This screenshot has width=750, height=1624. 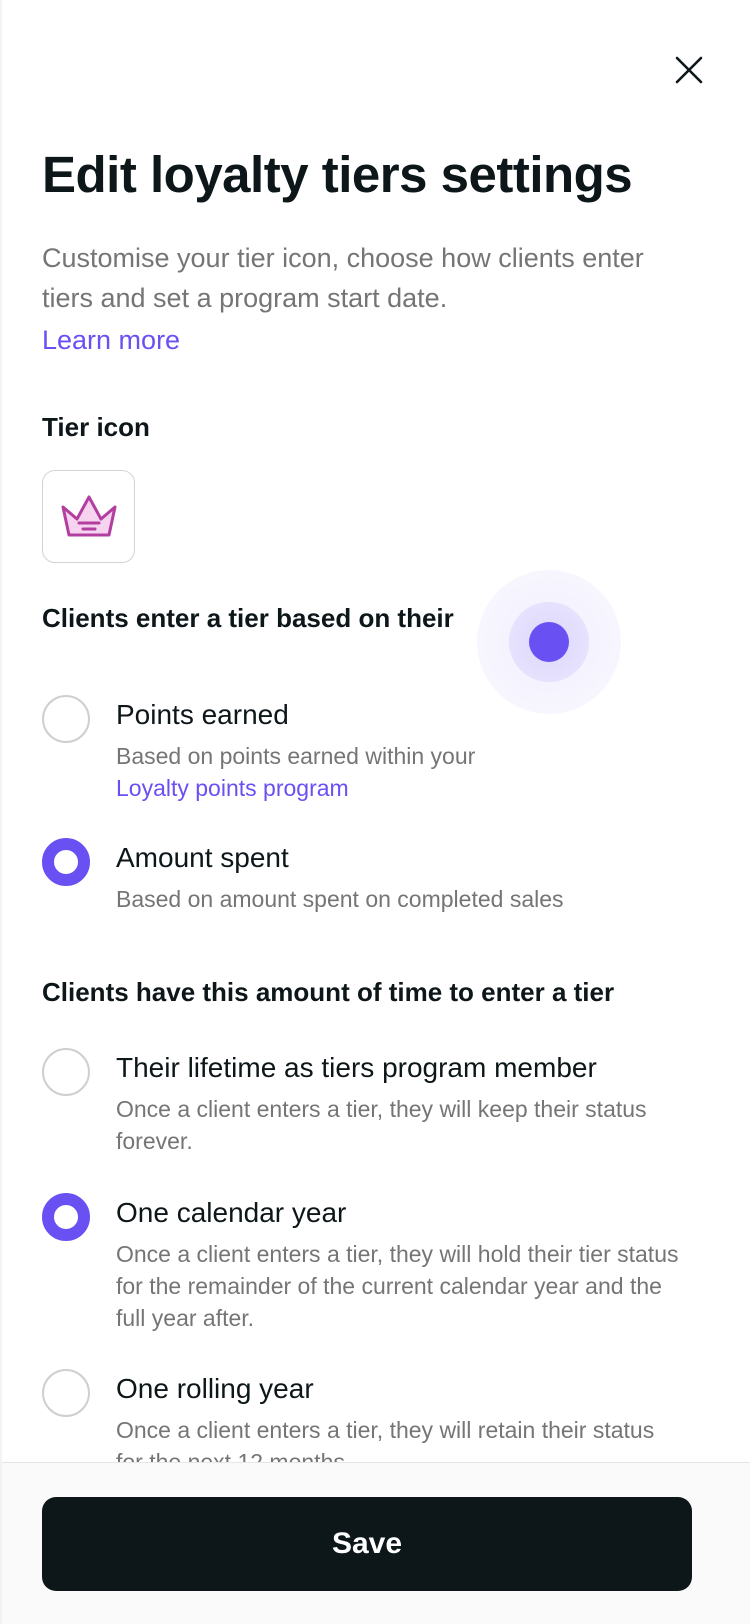 I want to click on learn-more-link: Learn more, so click(x=111, y=340).